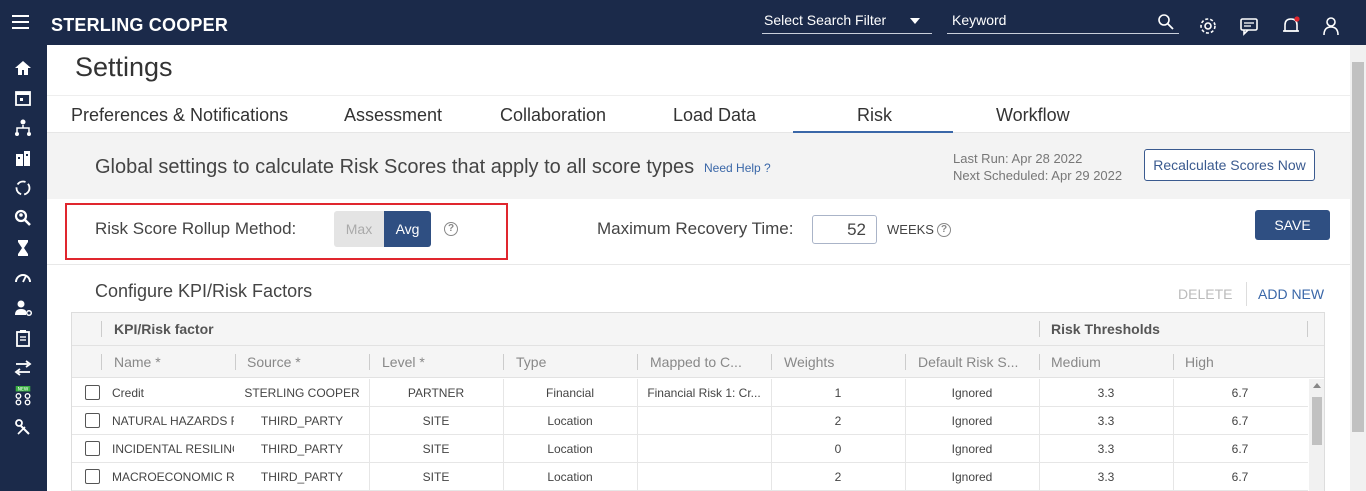 The height and width of the screenshot is (491, 1366). What do you see at coordinates (23, 338) in the screenshot?
I see `clipboard-icon` at bounding box center [23, 338].